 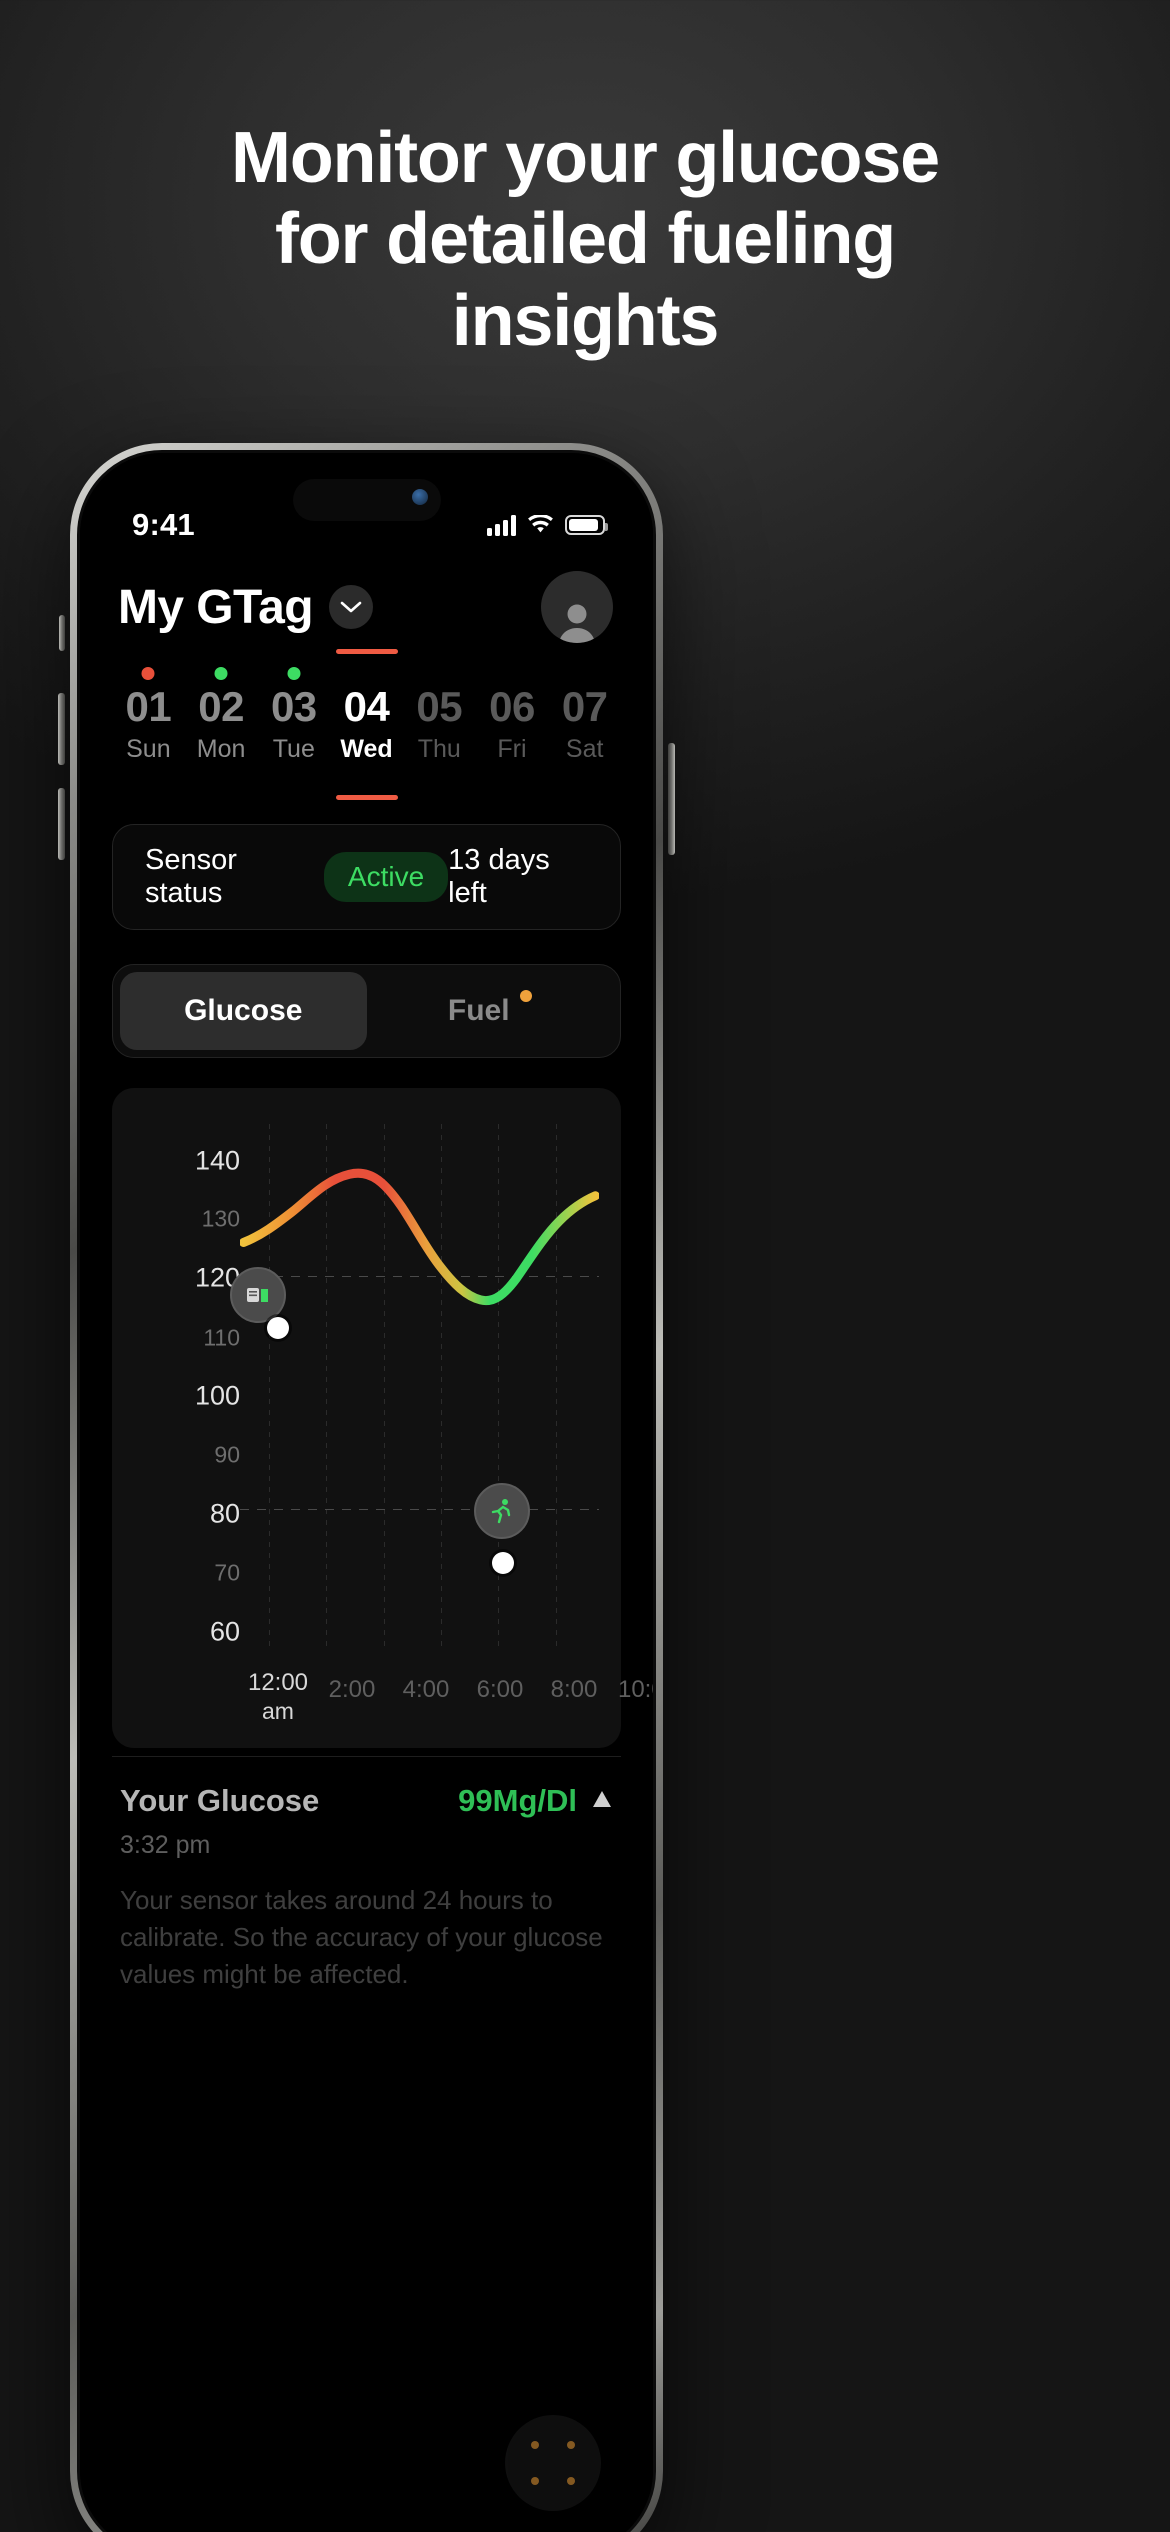 What do you see at coordinates (224, 1631) in the screenshot?
I see `y-tick-60: 60` at bounding box center [224, 1631].